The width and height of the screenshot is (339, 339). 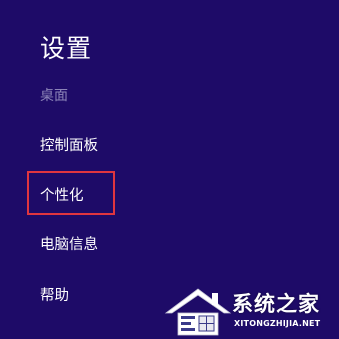 What do you see at coordinates (54, 96) in the screenshot?
I see `settings-context-label: 桌面` at bounding box center [54, 96].